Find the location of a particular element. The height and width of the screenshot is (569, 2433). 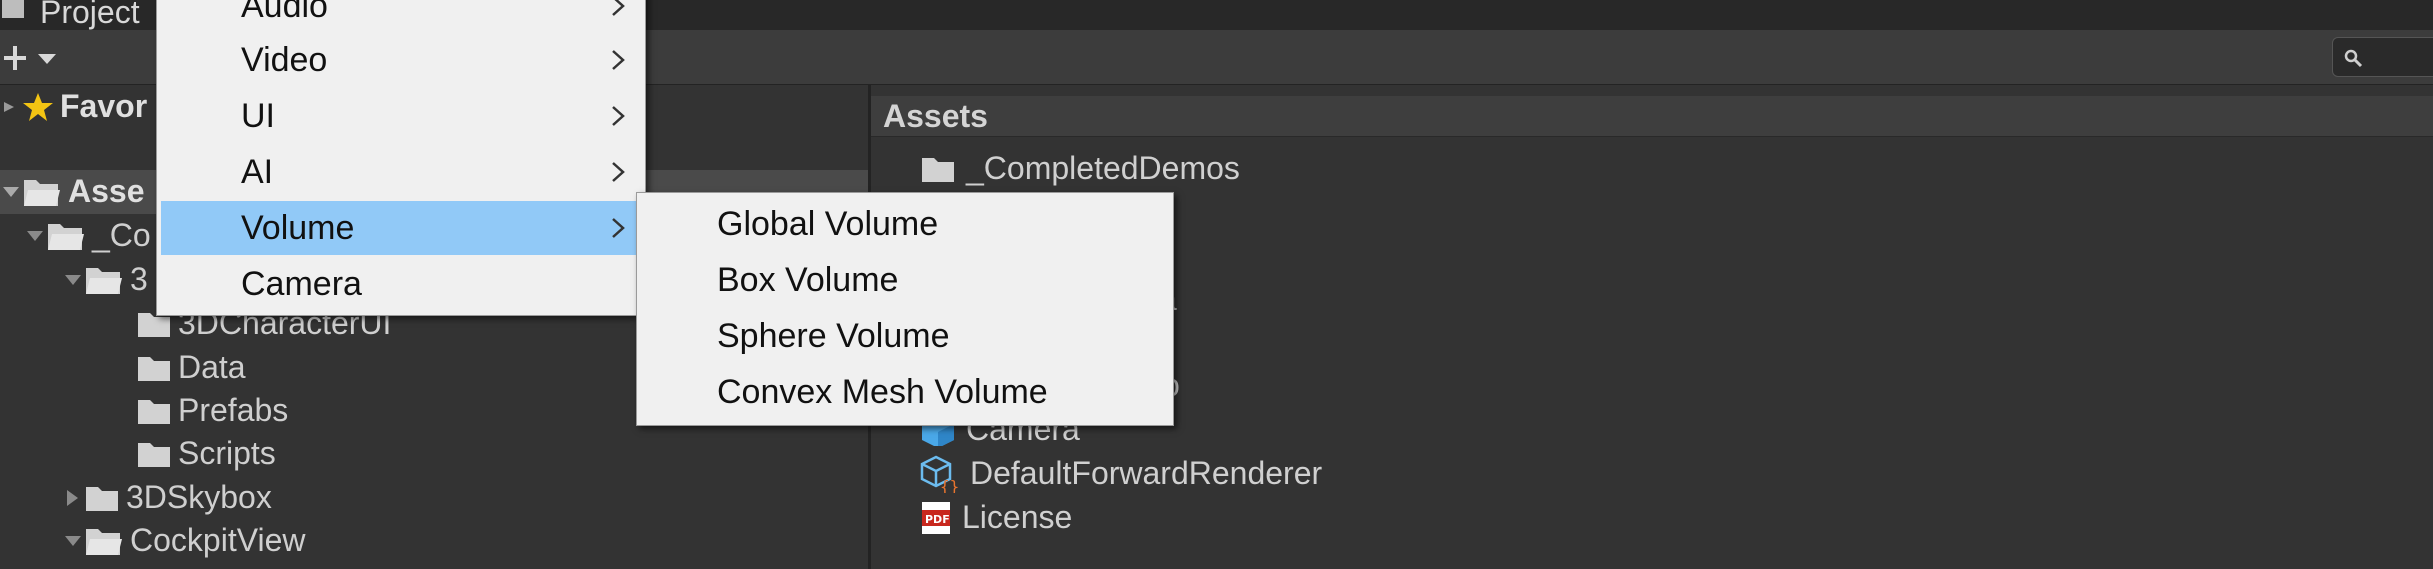

menu-item-ui: UI is located at coordinates (401, 116).